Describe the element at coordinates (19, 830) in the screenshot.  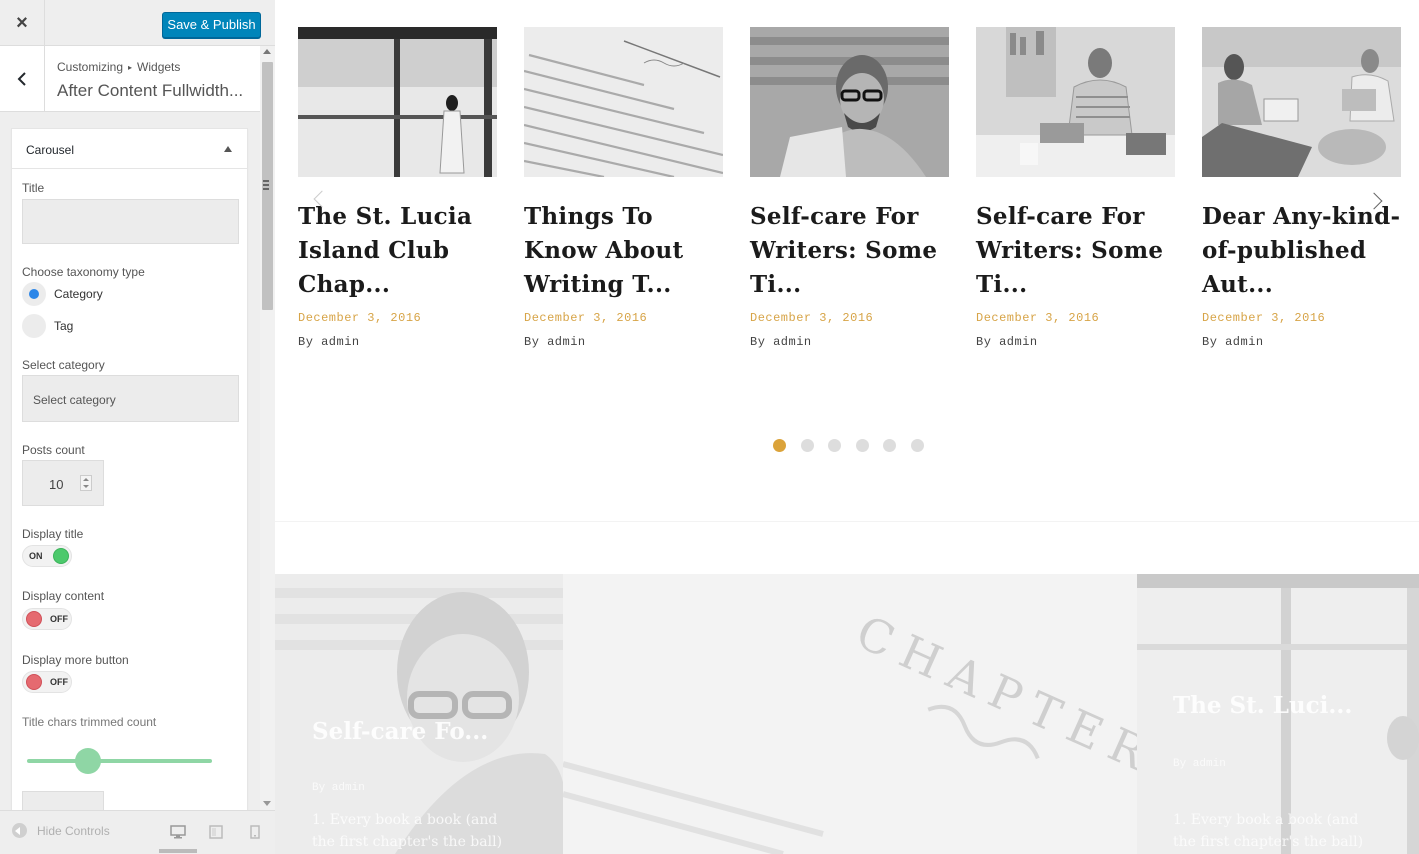
I see `collapse-icon` at that location.